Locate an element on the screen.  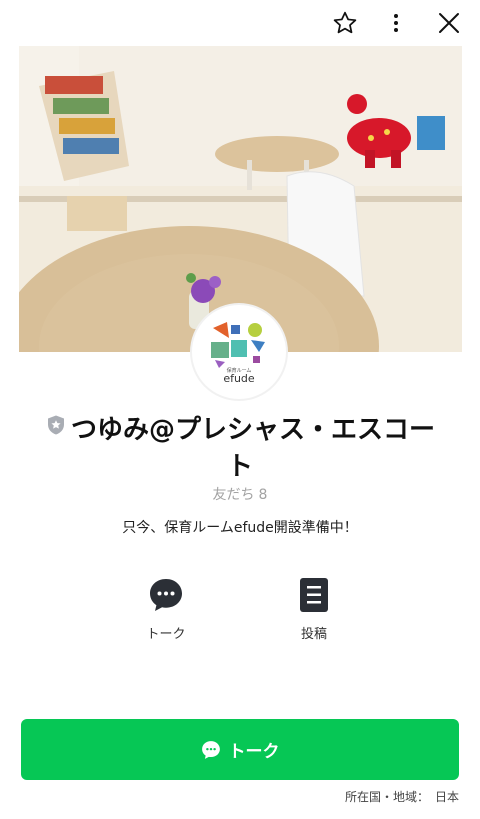
close-button is located at coordinates (449, 23).